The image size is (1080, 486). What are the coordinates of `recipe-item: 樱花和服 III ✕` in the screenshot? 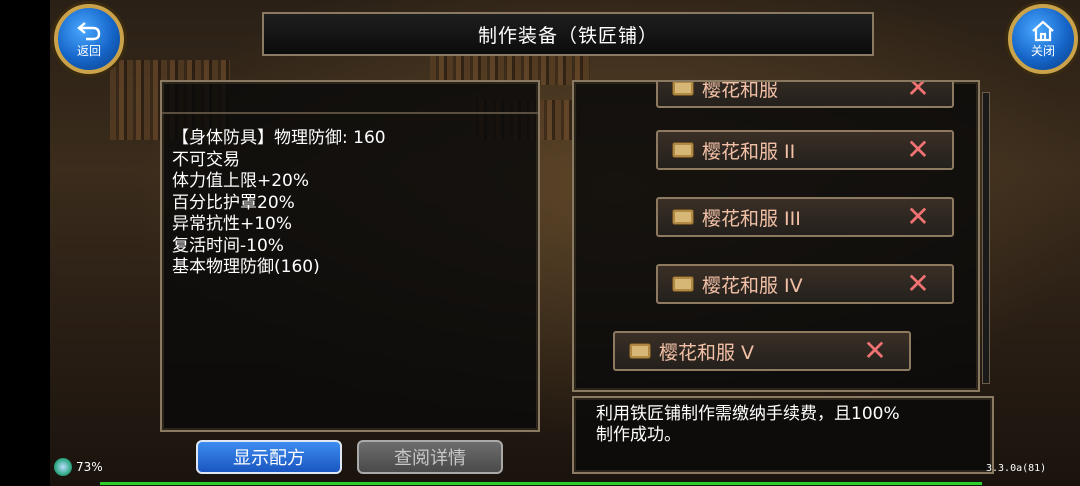 It's located at (805, 217).